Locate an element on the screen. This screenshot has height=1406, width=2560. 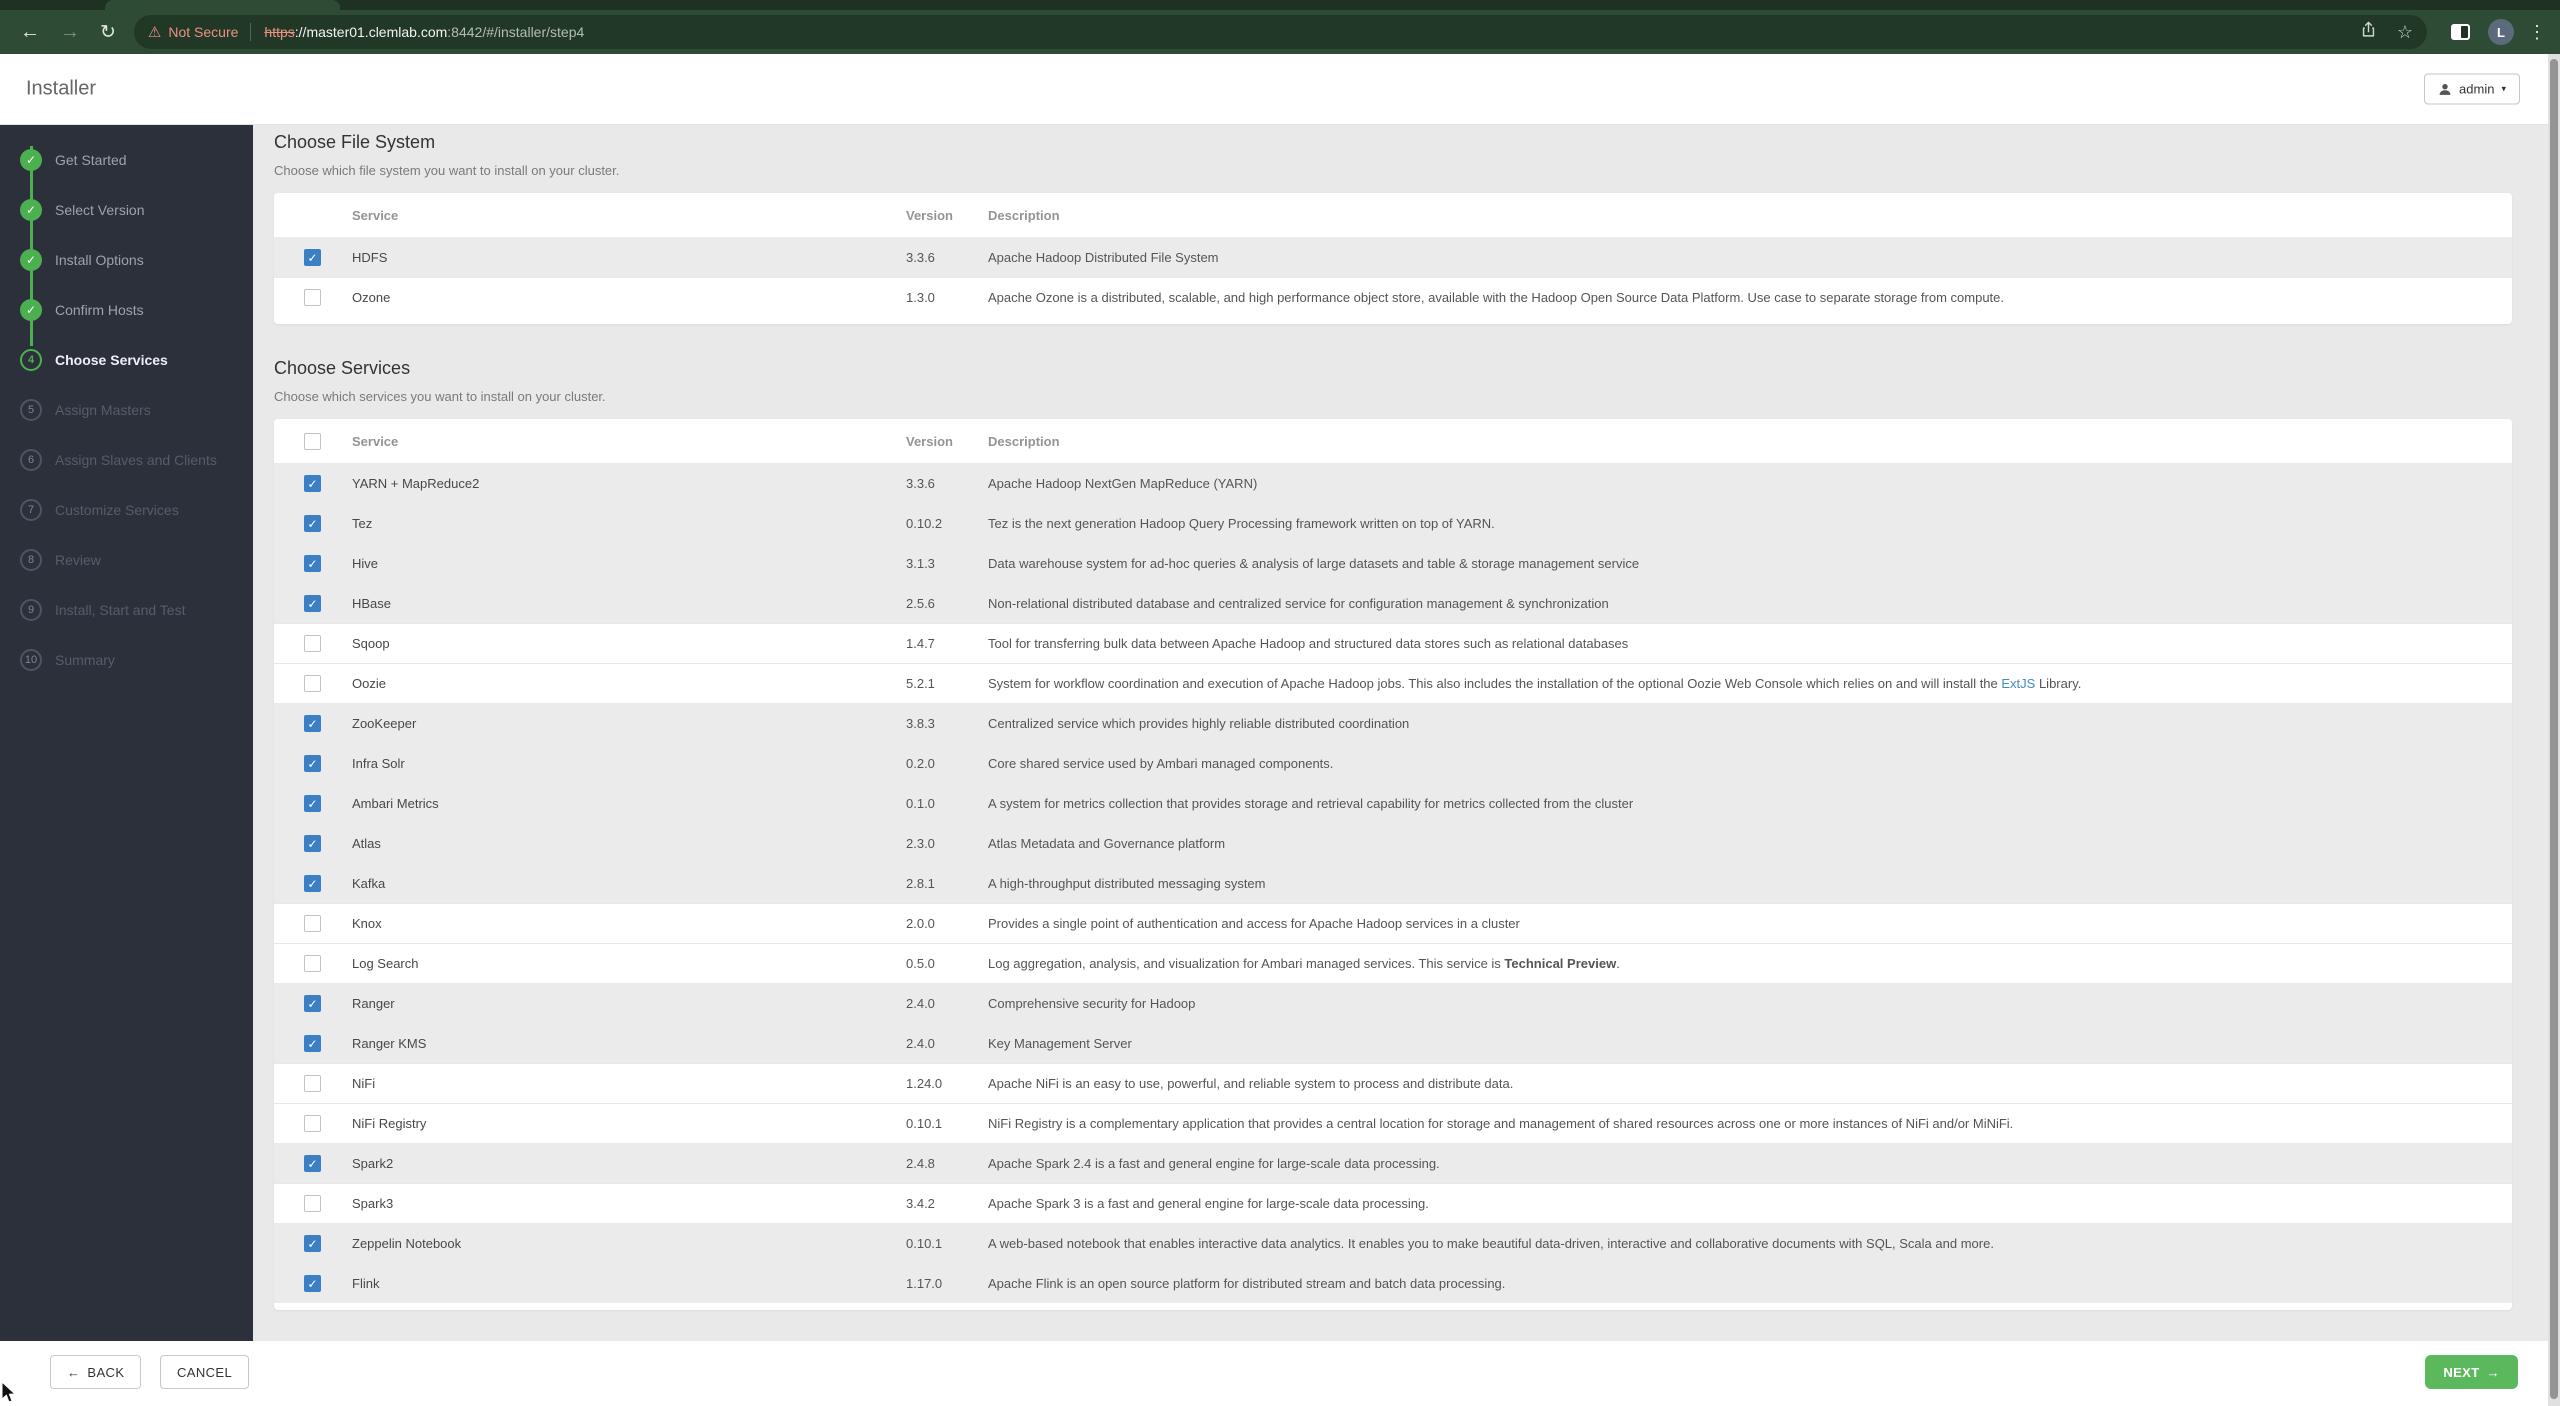
step-label: Install Options is located at coordinates (99, 260).